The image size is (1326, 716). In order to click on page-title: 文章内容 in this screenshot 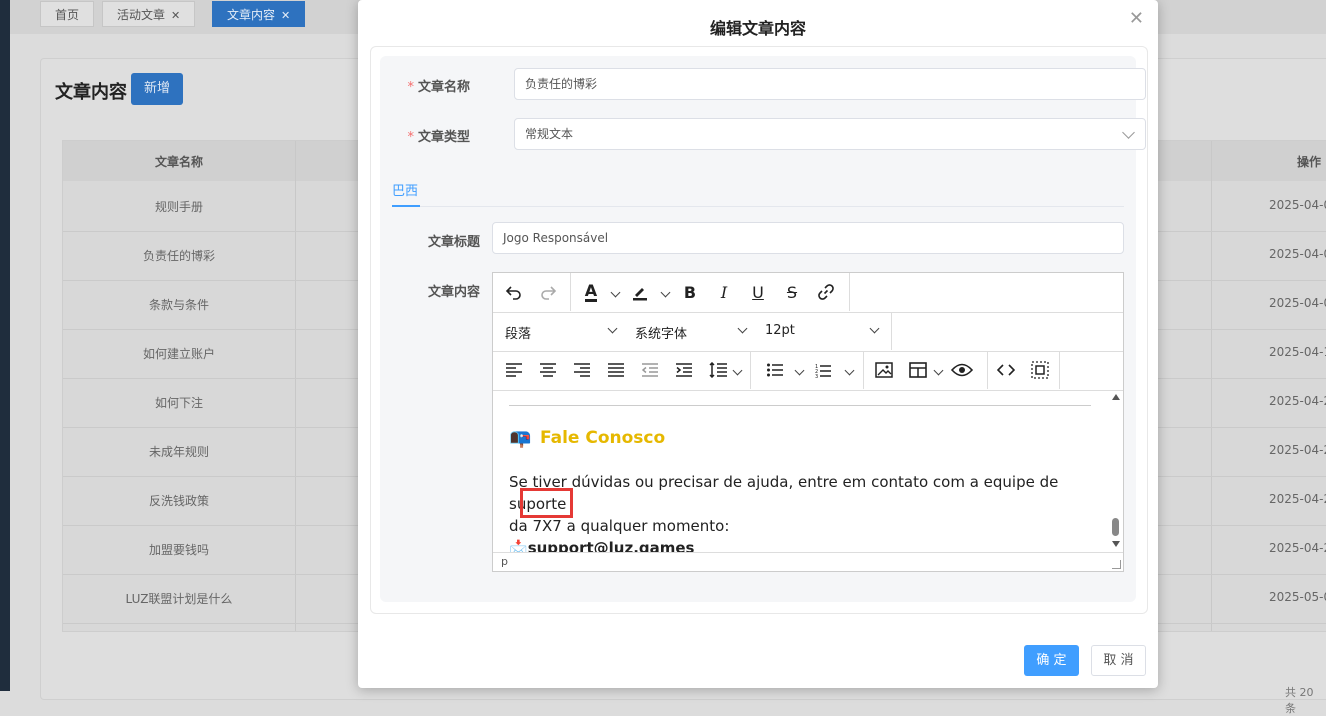, I will do `click(91, 92)`.